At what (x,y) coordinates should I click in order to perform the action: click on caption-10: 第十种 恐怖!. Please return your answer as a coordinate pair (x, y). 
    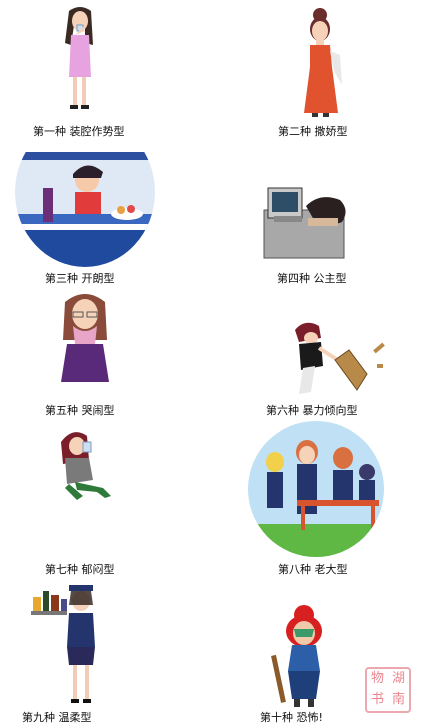
    Looking at the image, I should click on (291, 717).